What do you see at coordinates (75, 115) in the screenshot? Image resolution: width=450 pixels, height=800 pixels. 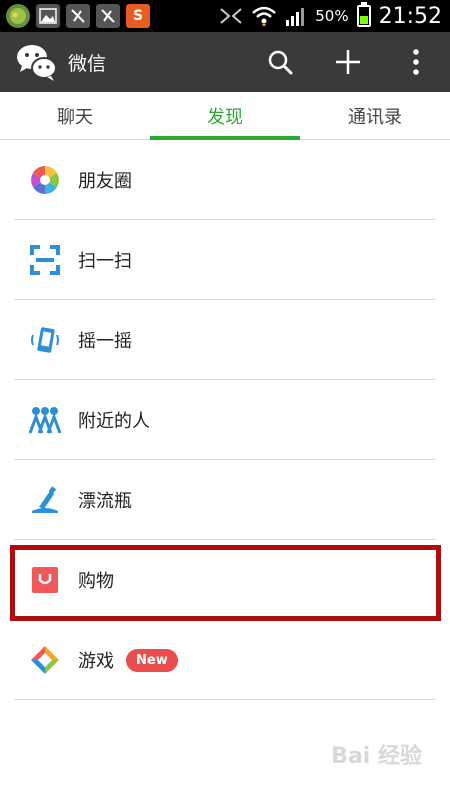 I see `tab-chats: 聊天` at bounding box center [75, 115].